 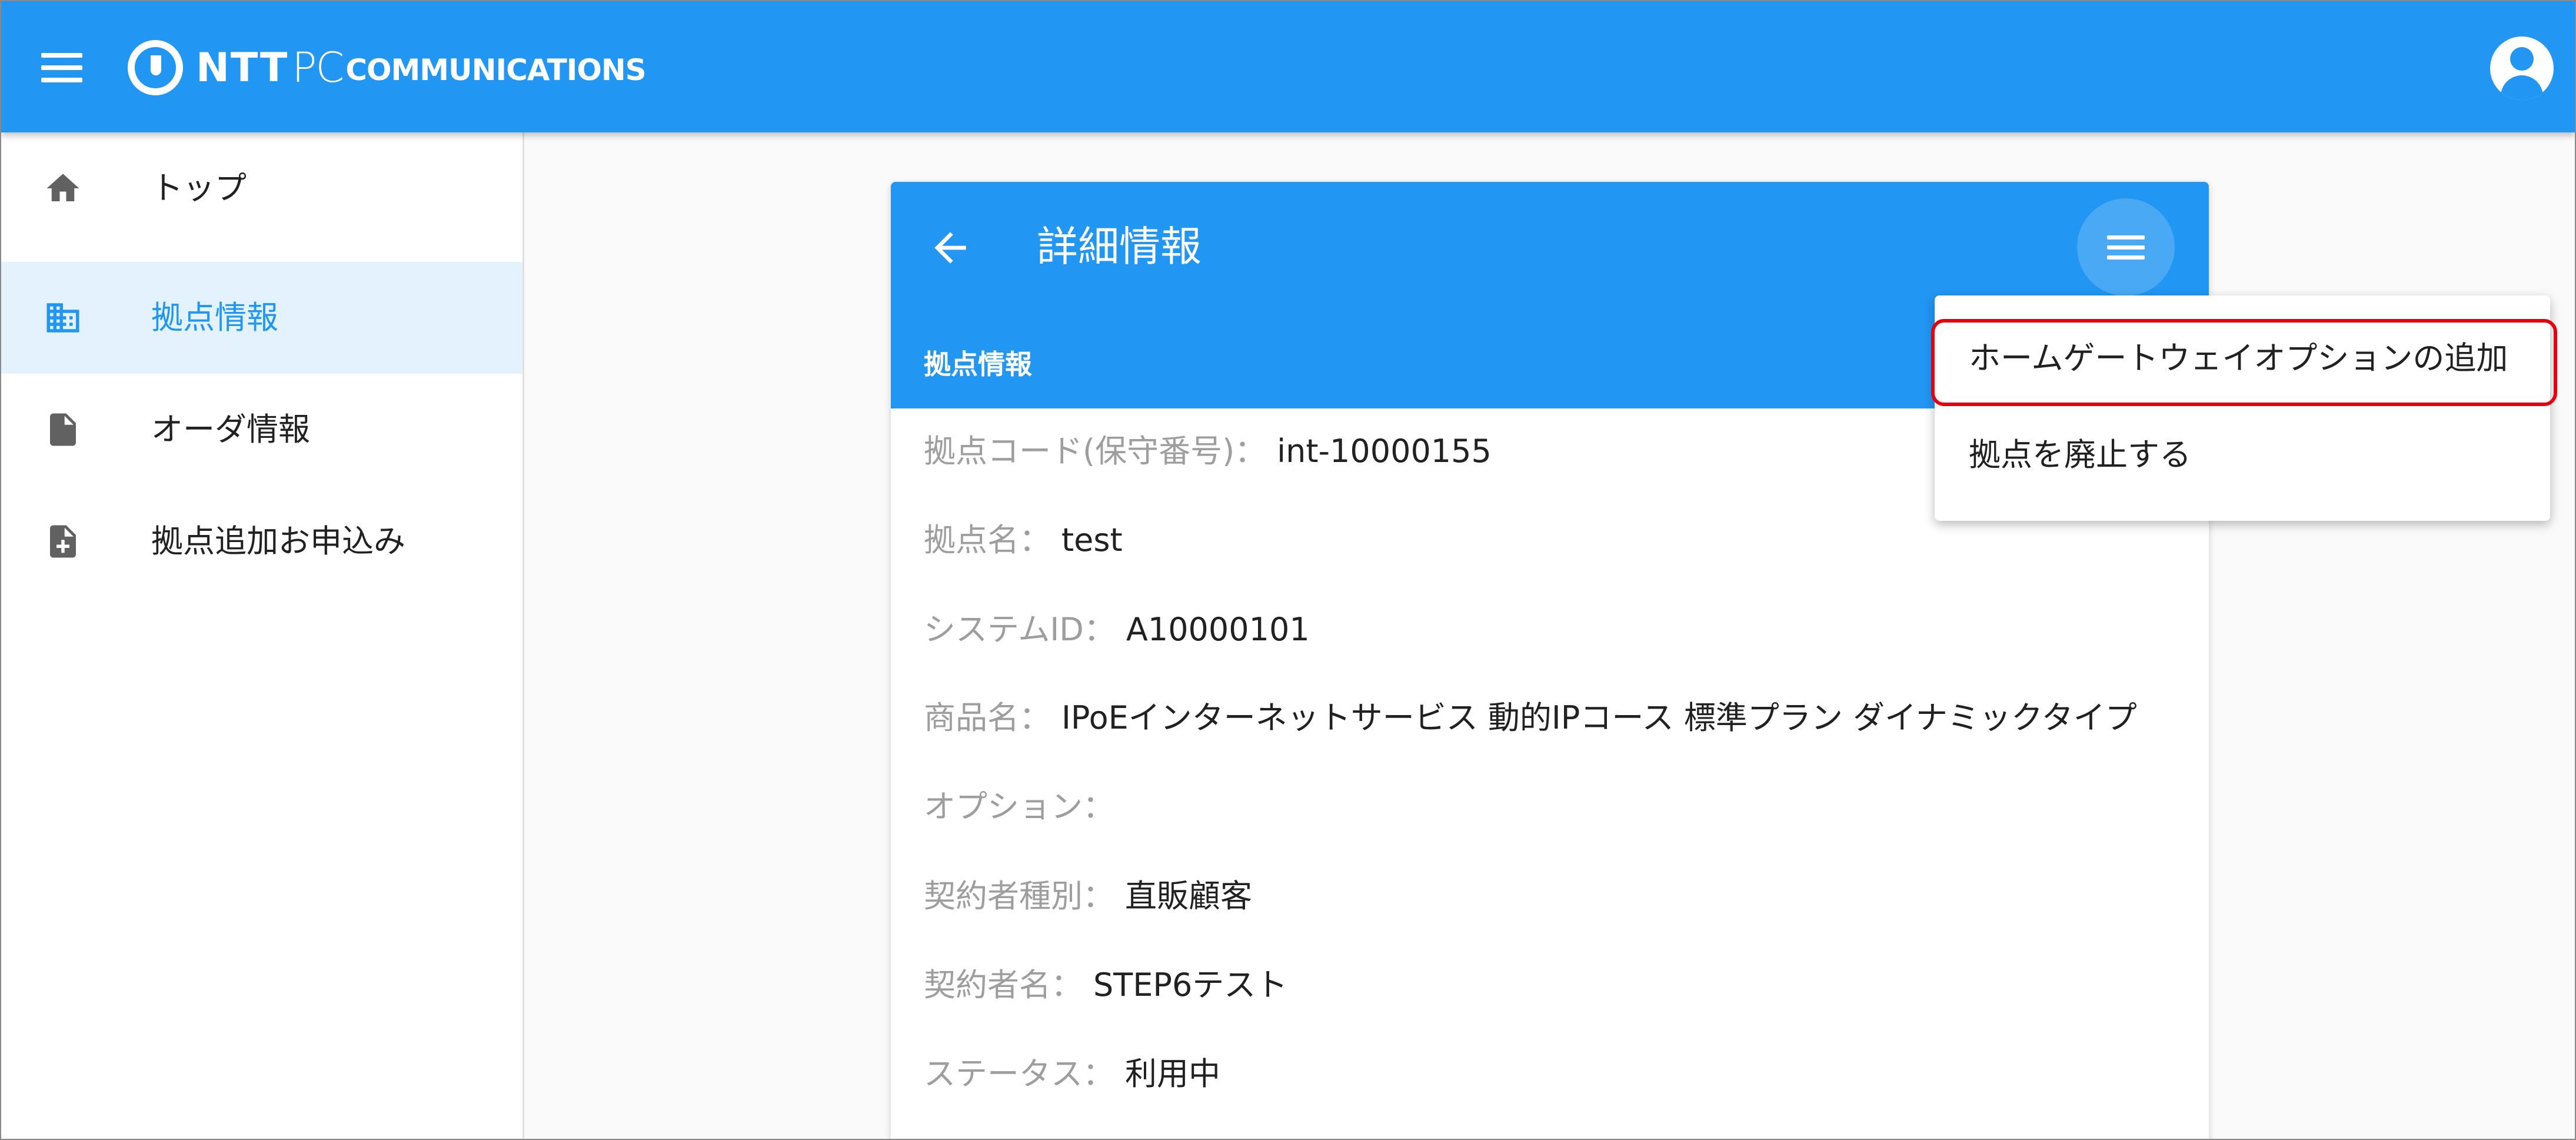 I want to click on document-add-icon, so click(x=63, y=541).